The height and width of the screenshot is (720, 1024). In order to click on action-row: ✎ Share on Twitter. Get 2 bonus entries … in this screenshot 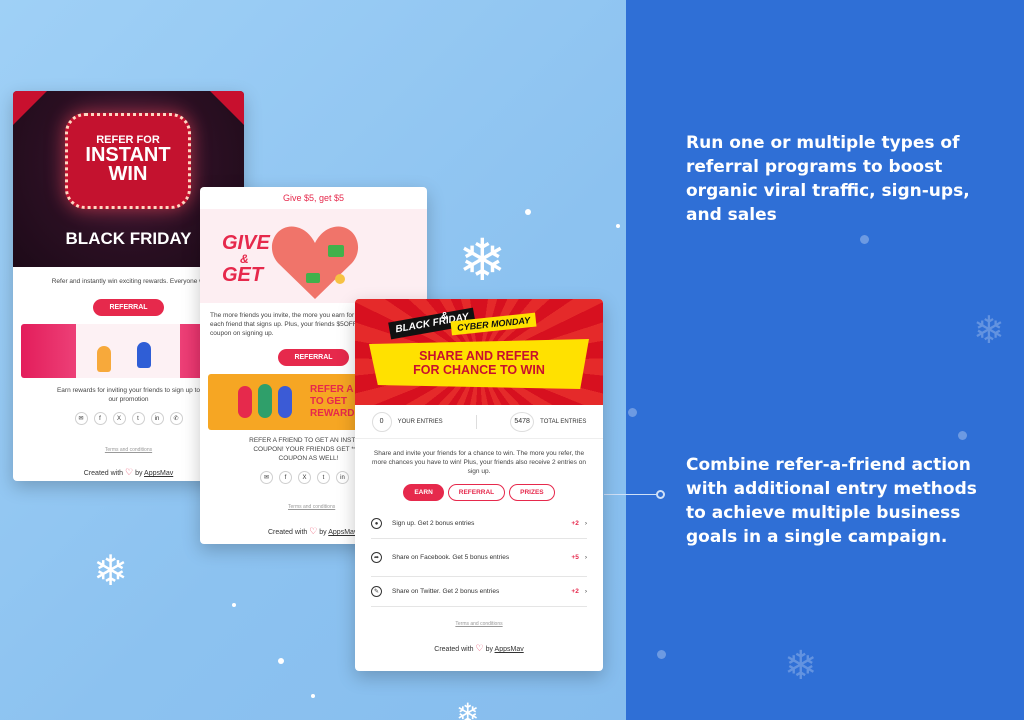, I will do `click(479, 592)`.